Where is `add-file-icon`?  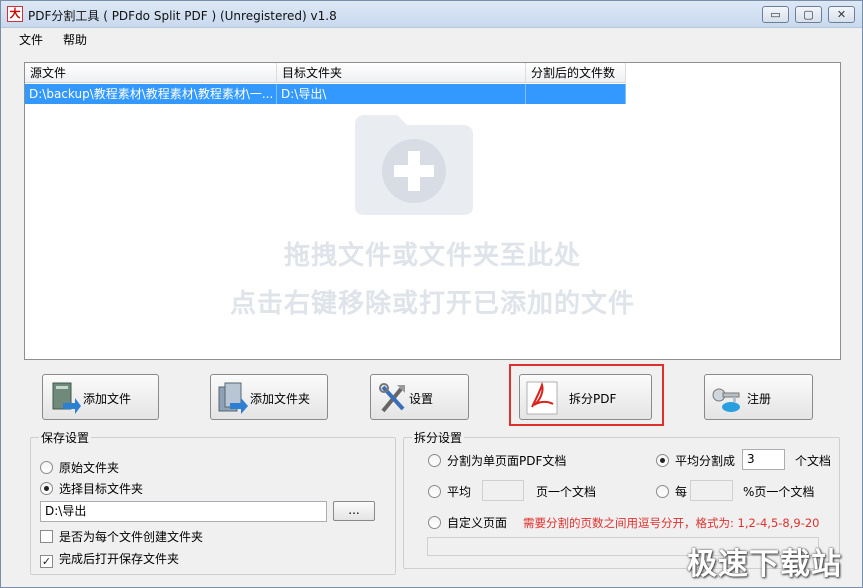 add-file-icon is located at coordinates (66, 398).